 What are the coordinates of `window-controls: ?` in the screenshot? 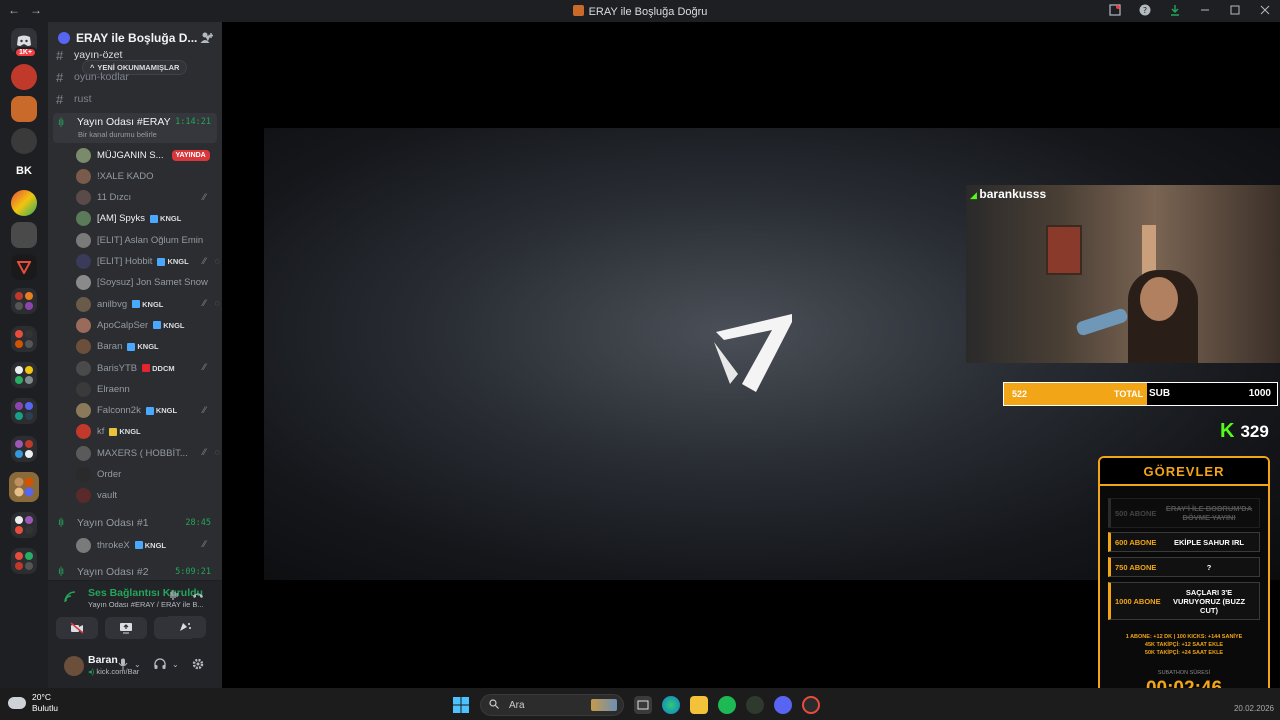 It's located at (1190, 10).